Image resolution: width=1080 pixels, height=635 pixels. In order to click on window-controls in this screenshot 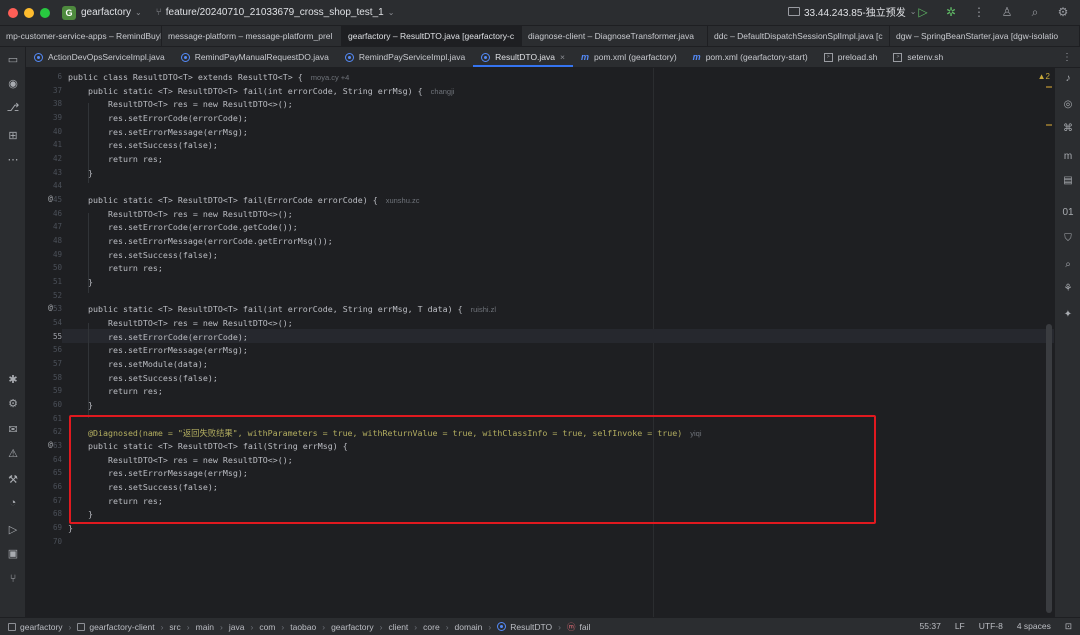, I will do `click(29, 12)`.